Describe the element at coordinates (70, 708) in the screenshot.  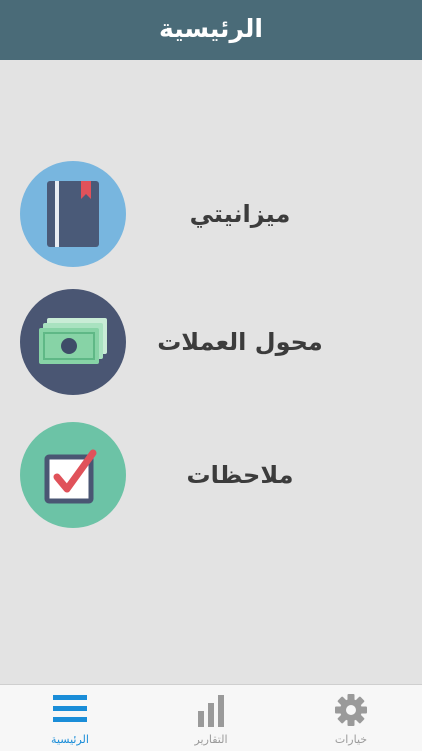
I see `hamburger-menu-icon` at that location.